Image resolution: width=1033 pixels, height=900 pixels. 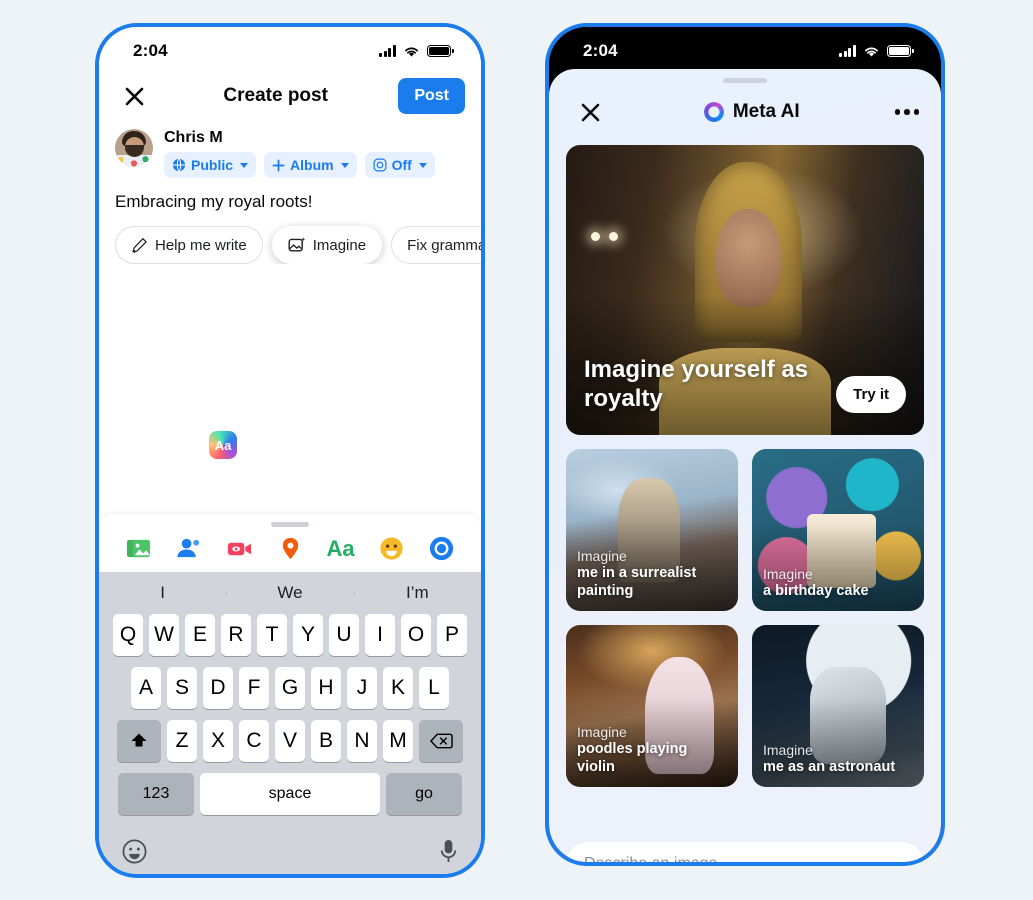 I want to click on more-options-icon, so click(x=906, y=112).